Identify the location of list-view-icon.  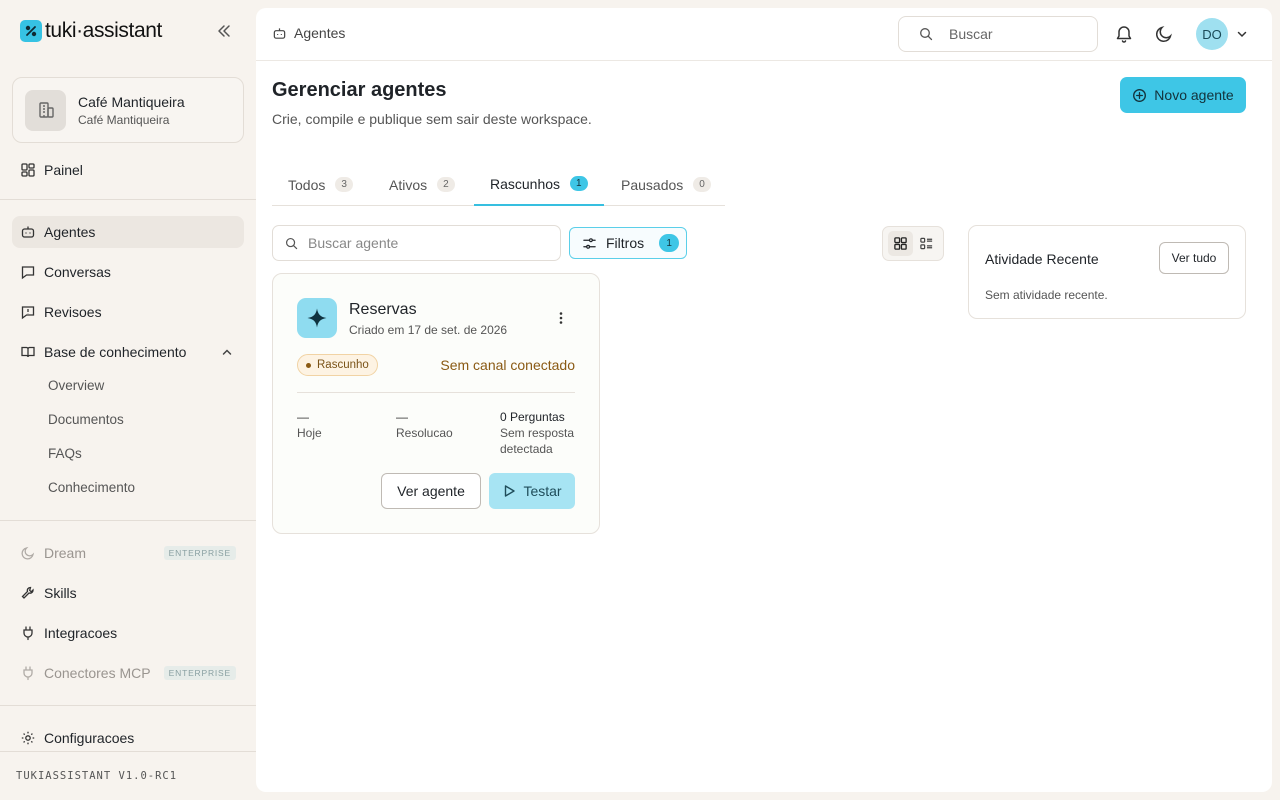
(926, 243).